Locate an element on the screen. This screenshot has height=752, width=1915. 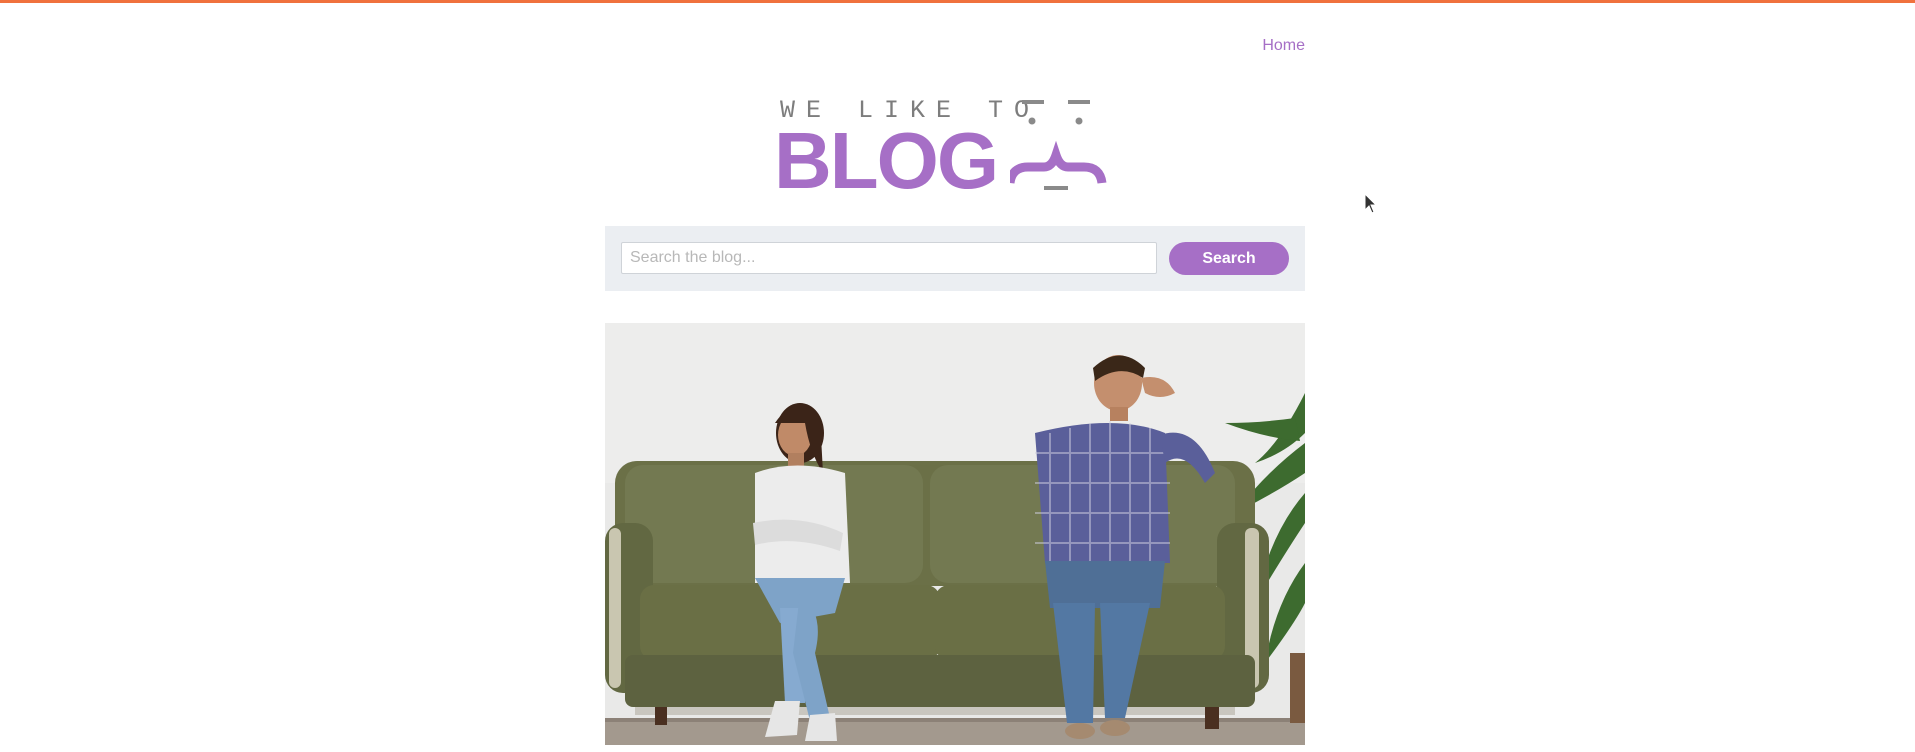
search-button: Search is located at coordinates (1229, 258).